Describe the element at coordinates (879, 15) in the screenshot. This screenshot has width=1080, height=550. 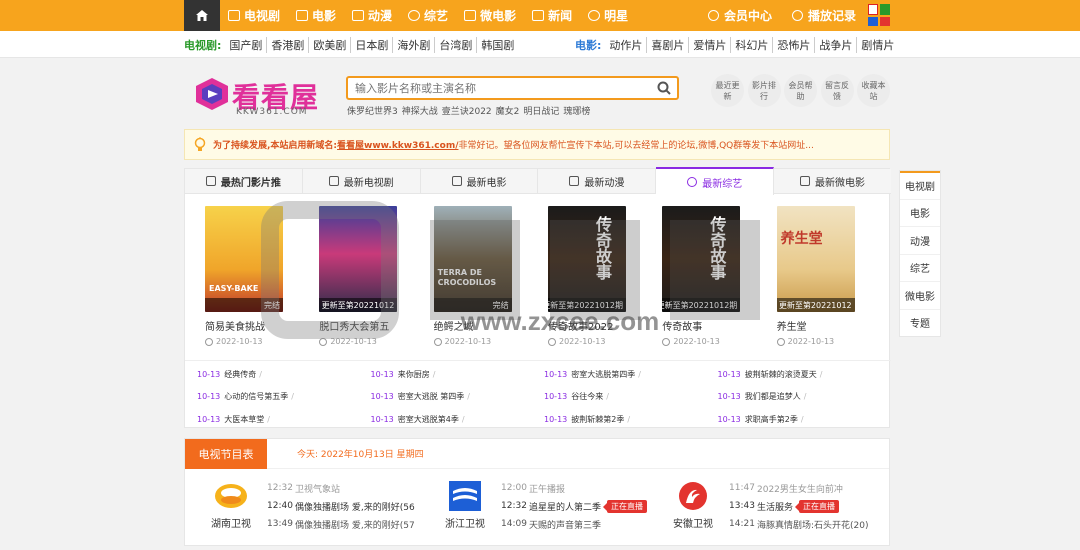
I see `grid-logo-icon` at that location.